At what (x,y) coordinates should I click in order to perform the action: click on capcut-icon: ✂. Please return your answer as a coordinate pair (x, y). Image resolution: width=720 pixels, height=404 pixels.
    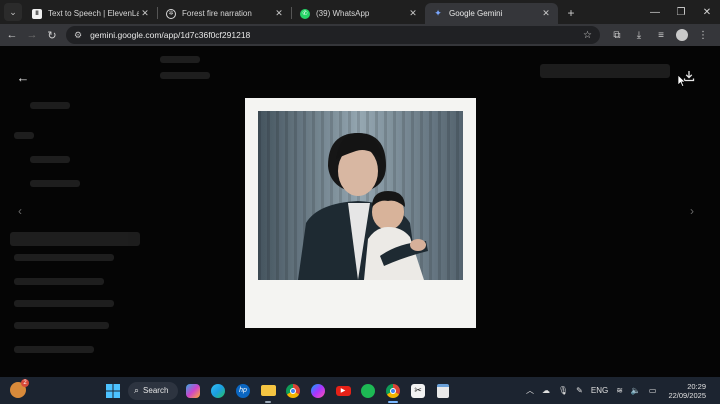
    Looking at the image, I should click on (418, 391).